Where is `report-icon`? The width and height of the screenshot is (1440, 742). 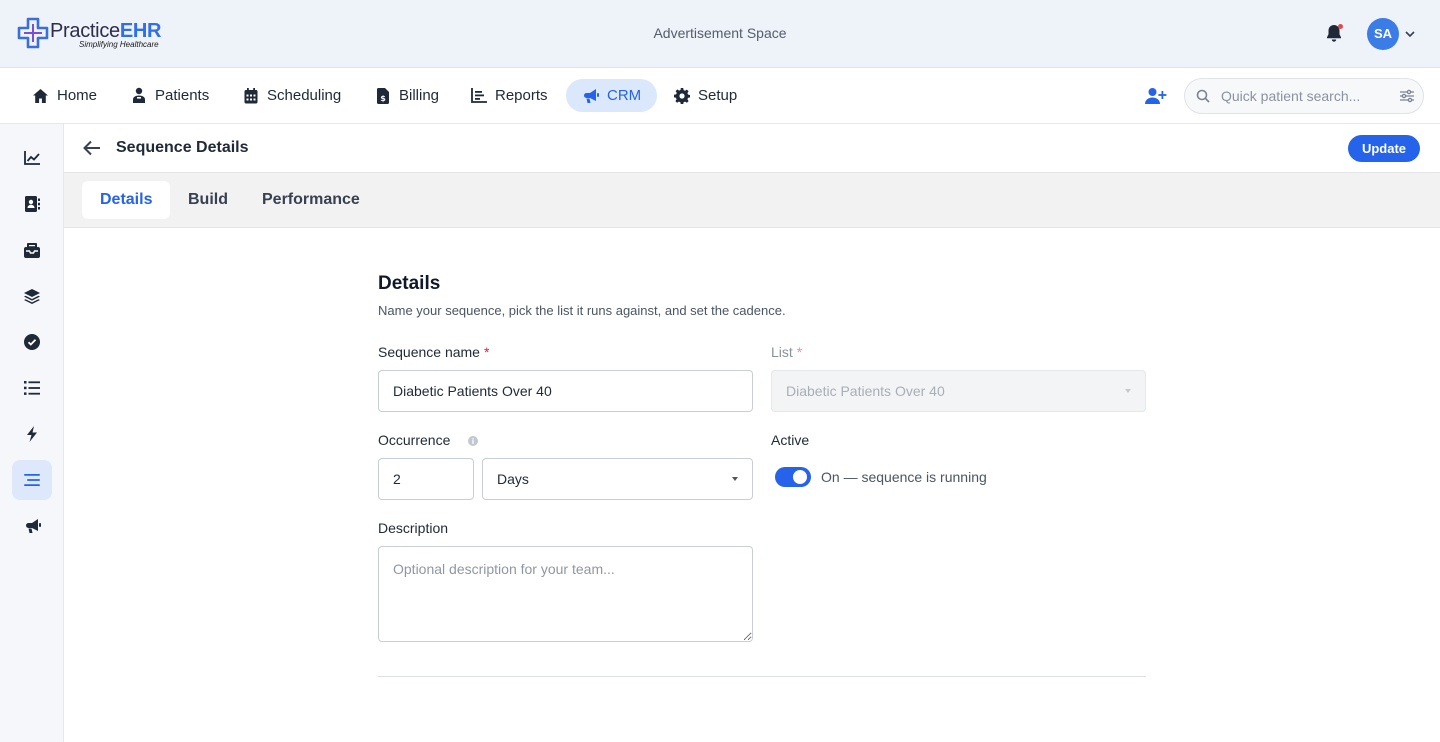 report-icon is located at coordinates (478, 95).